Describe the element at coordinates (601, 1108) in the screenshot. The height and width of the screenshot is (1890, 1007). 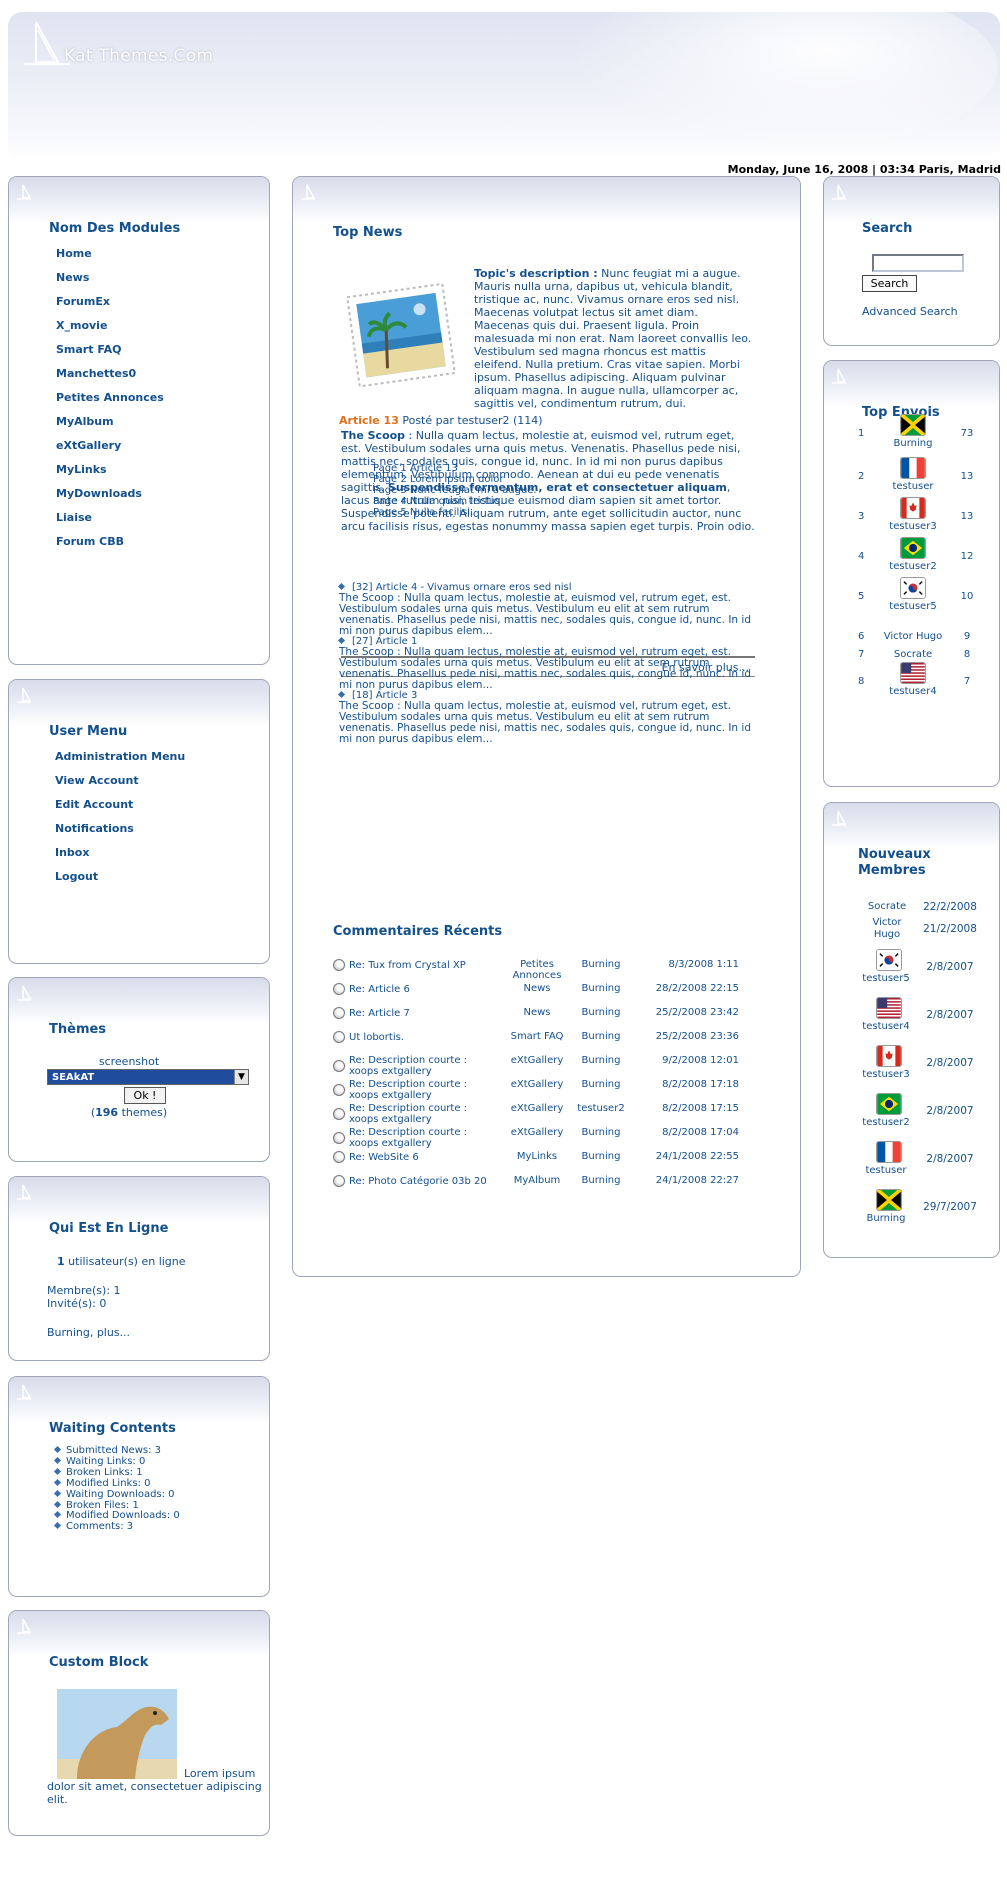
I see `comment-user-link: testuser2` at that location.